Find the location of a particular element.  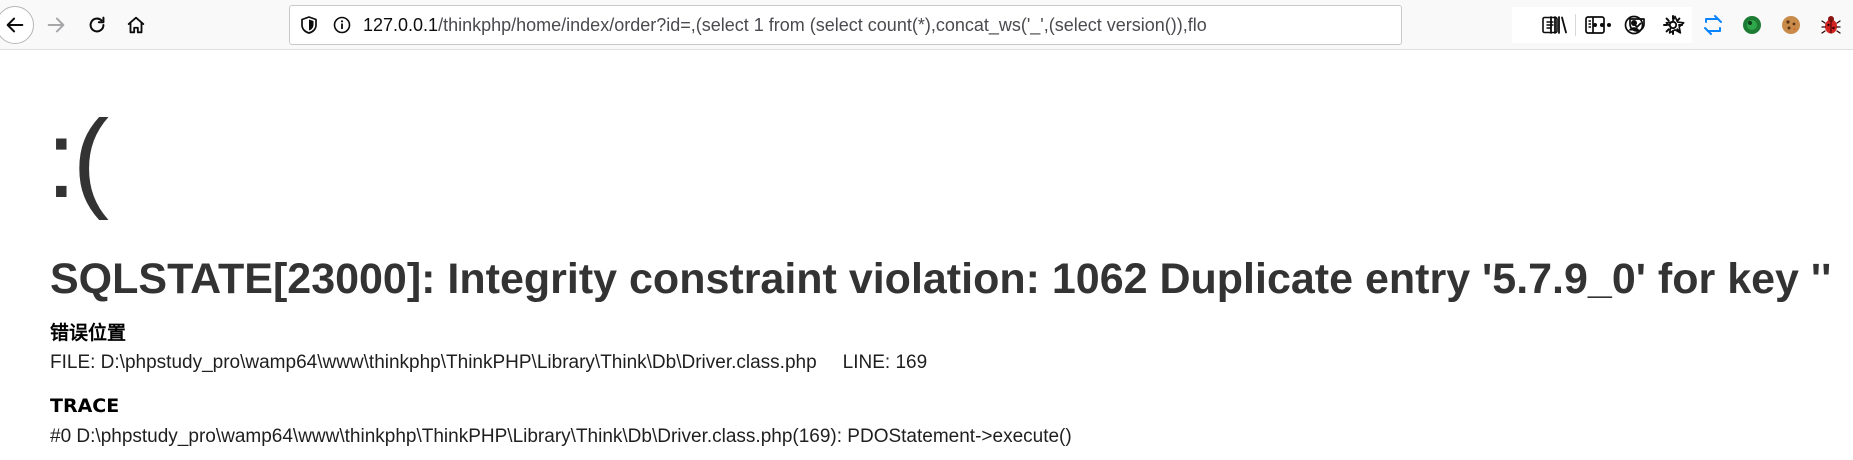

green-extension-icon is located at coordinates (1752, 25).